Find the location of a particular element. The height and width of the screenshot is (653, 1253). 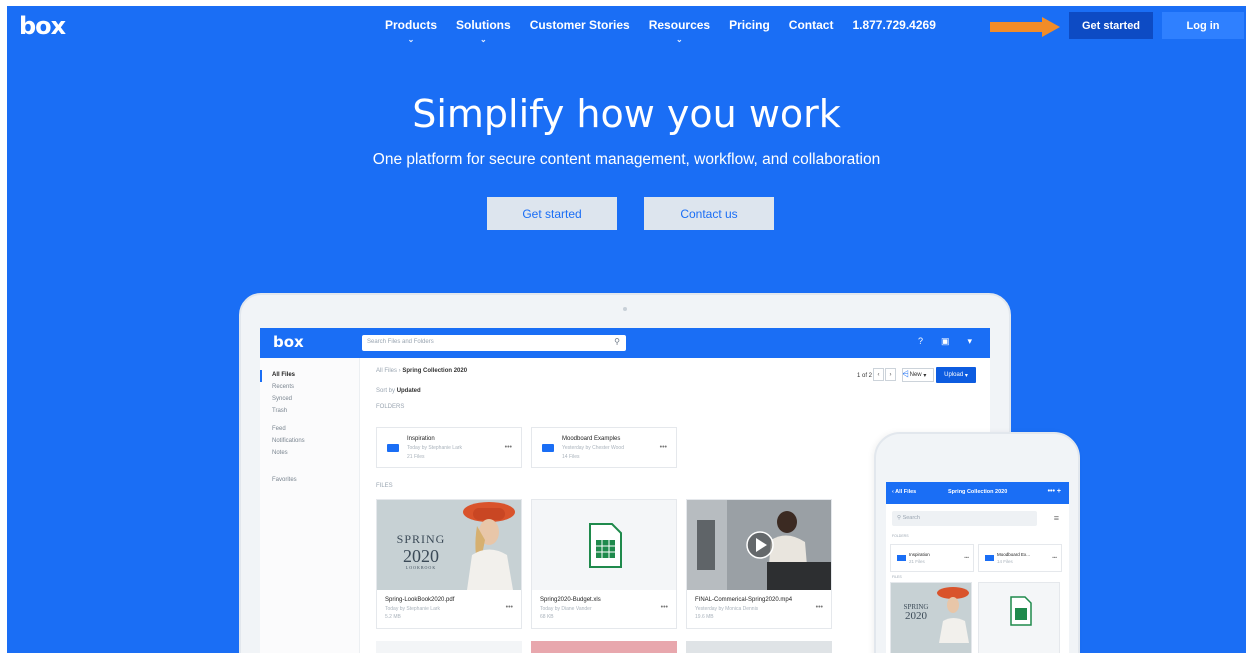

lookbook-spring: SPRING is located at coordinates (421, 539).